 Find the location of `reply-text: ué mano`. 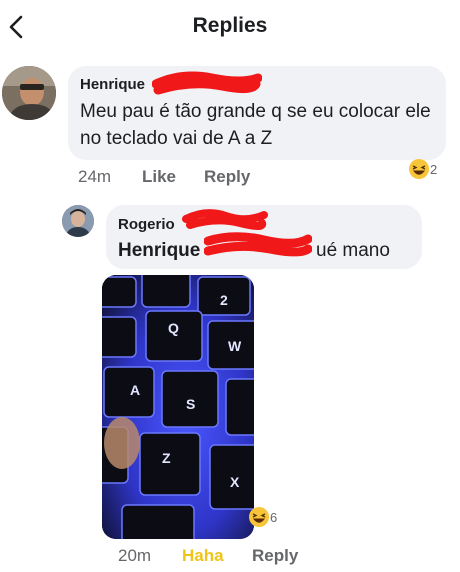

reply-text: ué mano is located at coordinates (353, 250).